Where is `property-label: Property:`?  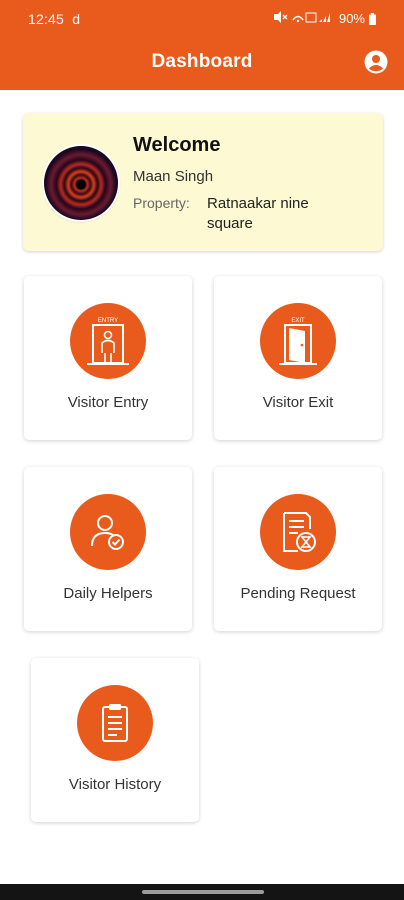 property-label: Property: is located at coordinates (161, 203).